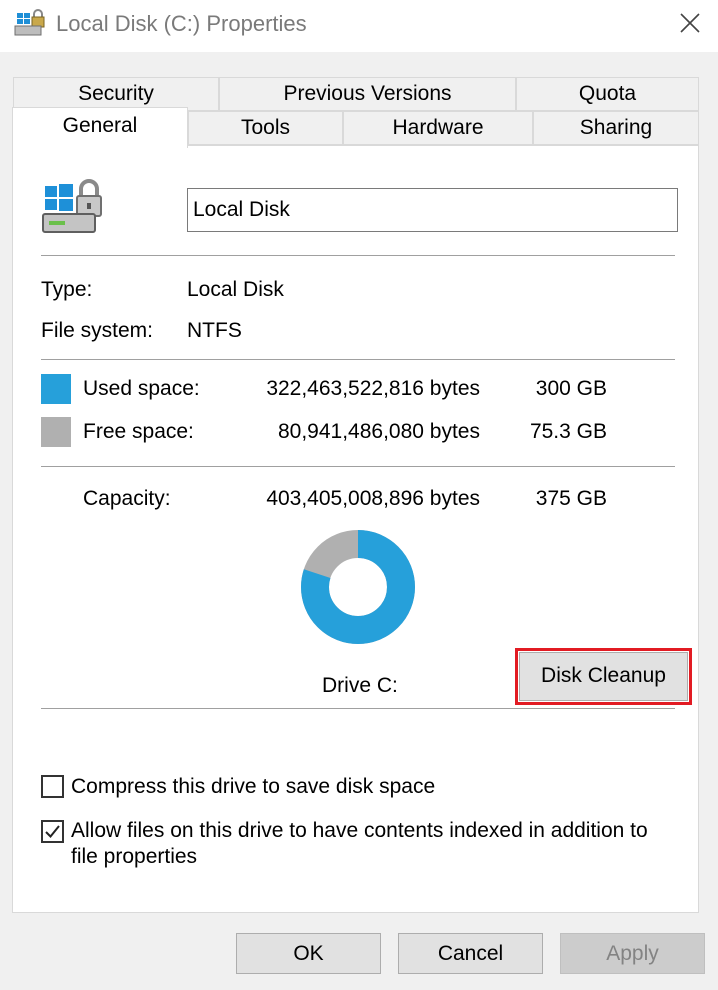  I want to click on tab-sharing: Sharing, so click(616, 128).